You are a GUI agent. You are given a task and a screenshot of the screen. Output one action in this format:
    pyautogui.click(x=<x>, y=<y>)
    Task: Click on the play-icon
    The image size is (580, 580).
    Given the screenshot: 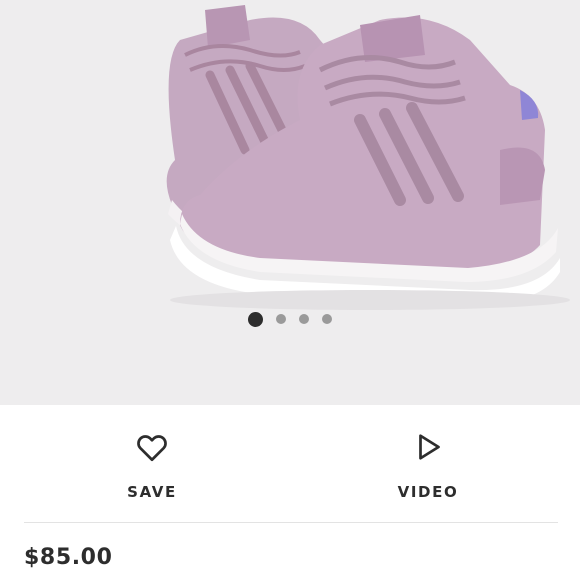 What is the action you would take?
    pyautogui.click(x=429, y=447)
    